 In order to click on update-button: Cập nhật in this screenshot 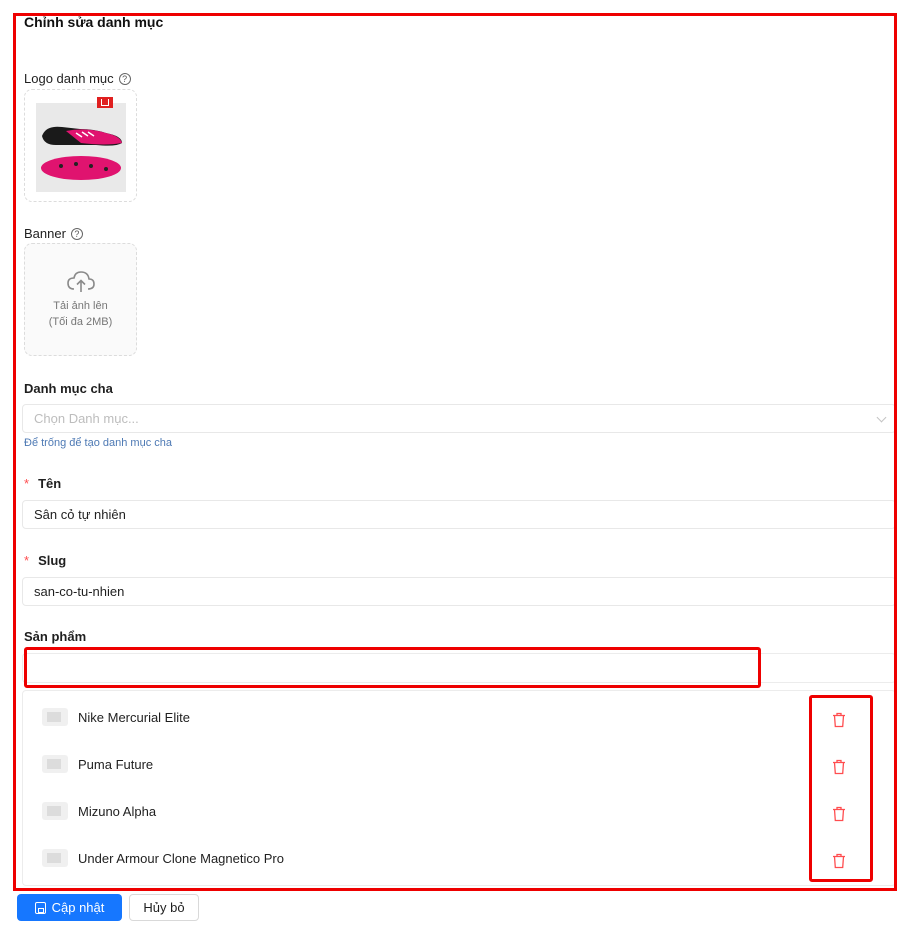, I will do `click(69, 907)`.